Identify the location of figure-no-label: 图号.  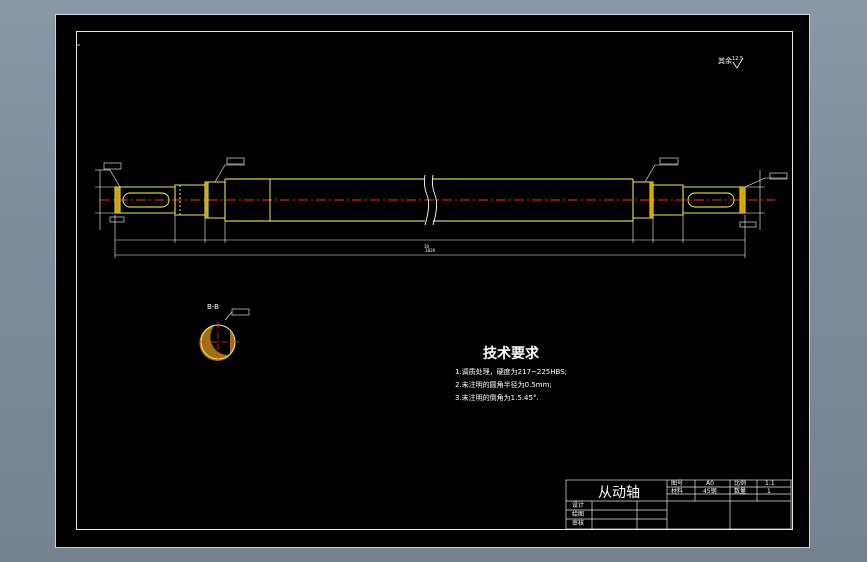
(677, 483).